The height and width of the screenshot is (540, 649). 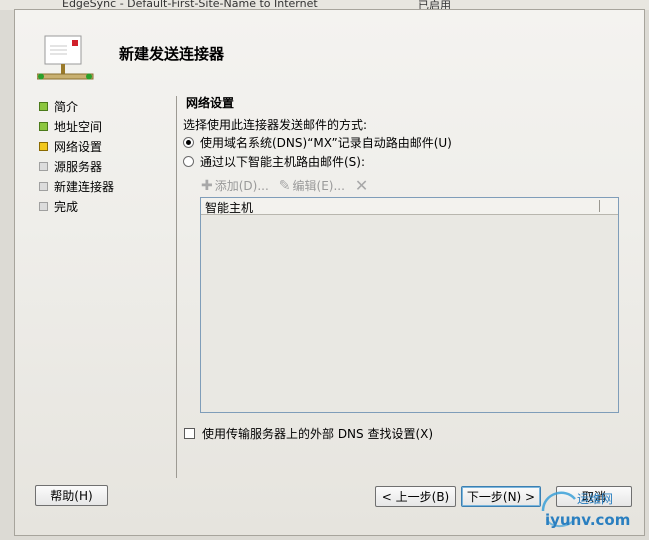 I want to click on step-source-server: 源服务器, so click(x=76, y=166).